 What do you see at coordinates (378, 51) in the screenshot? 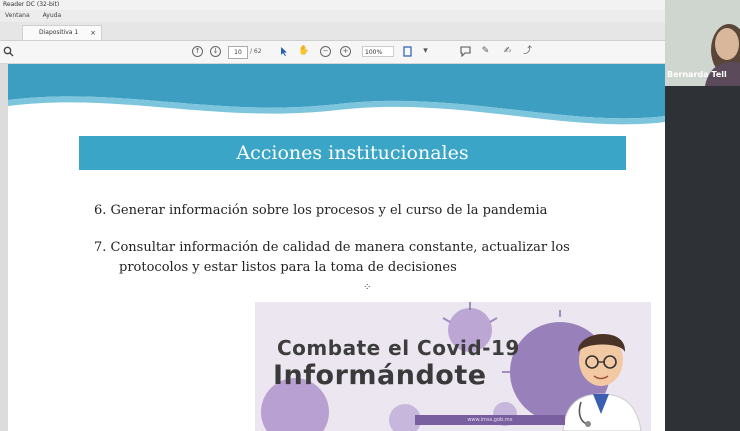
I see `zoom-select: 100%` at bounding box center [378, 51].